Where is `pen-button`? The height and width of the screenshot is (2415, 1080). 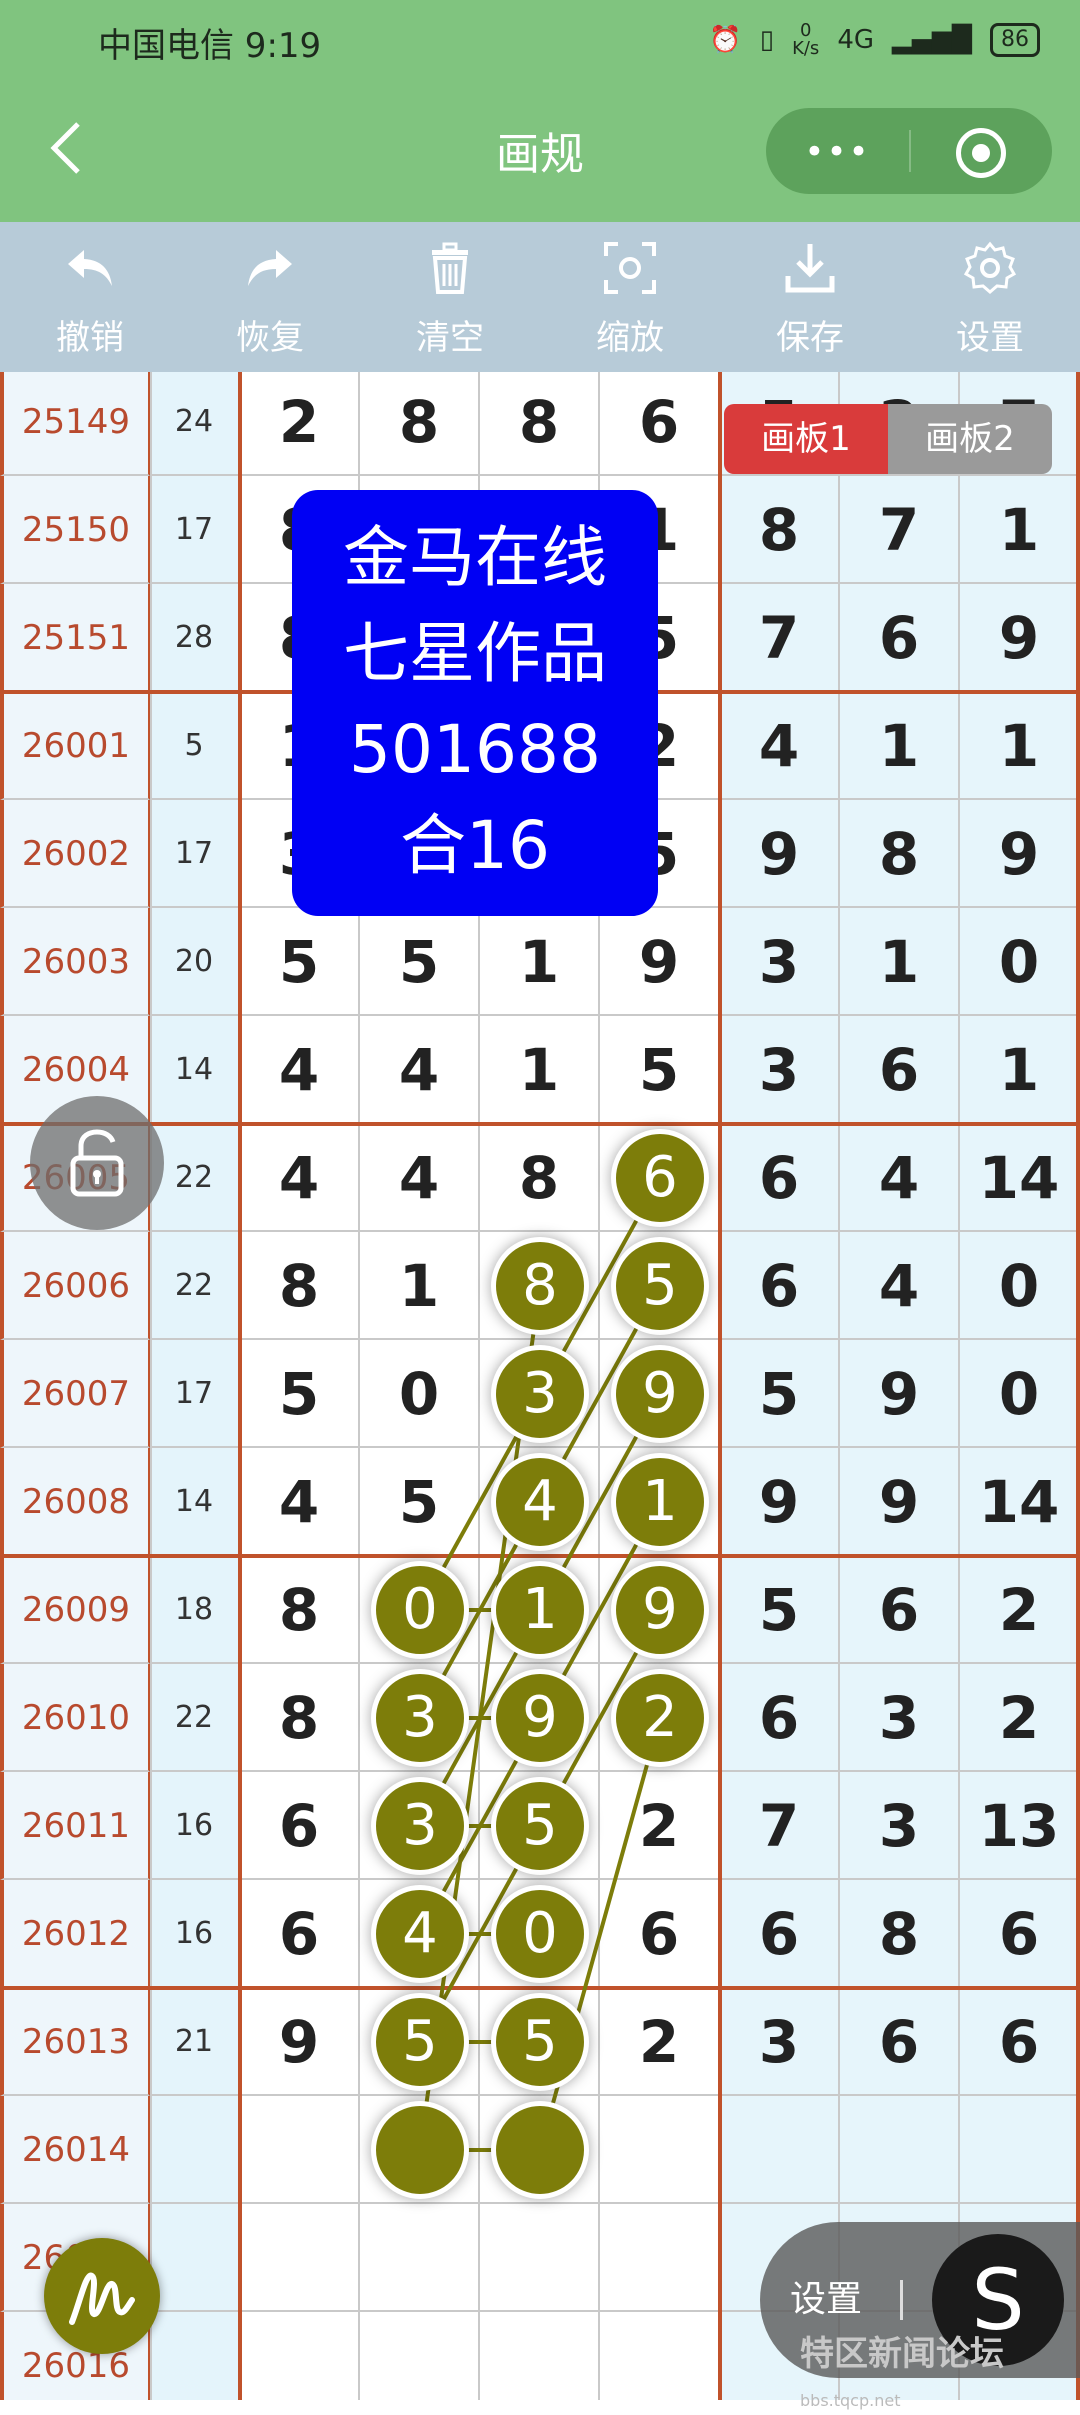
pen-button is located at coordinates (102, 2296).